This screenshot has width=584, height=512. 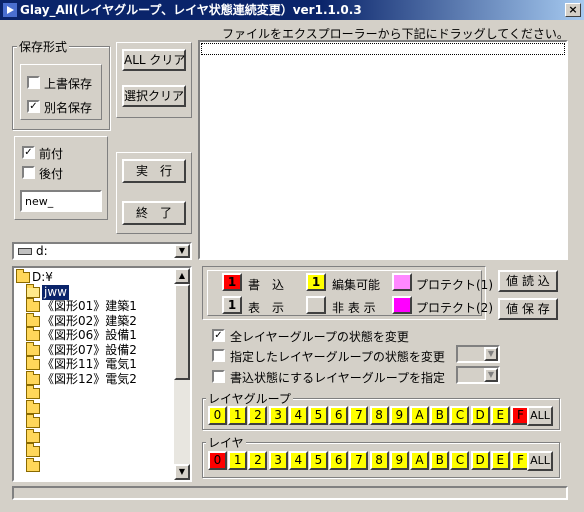 What do you see at coordinates (440, 415) in the screenshot?
I see `layer-group-b-button: B` at bounding box center [440, 415].